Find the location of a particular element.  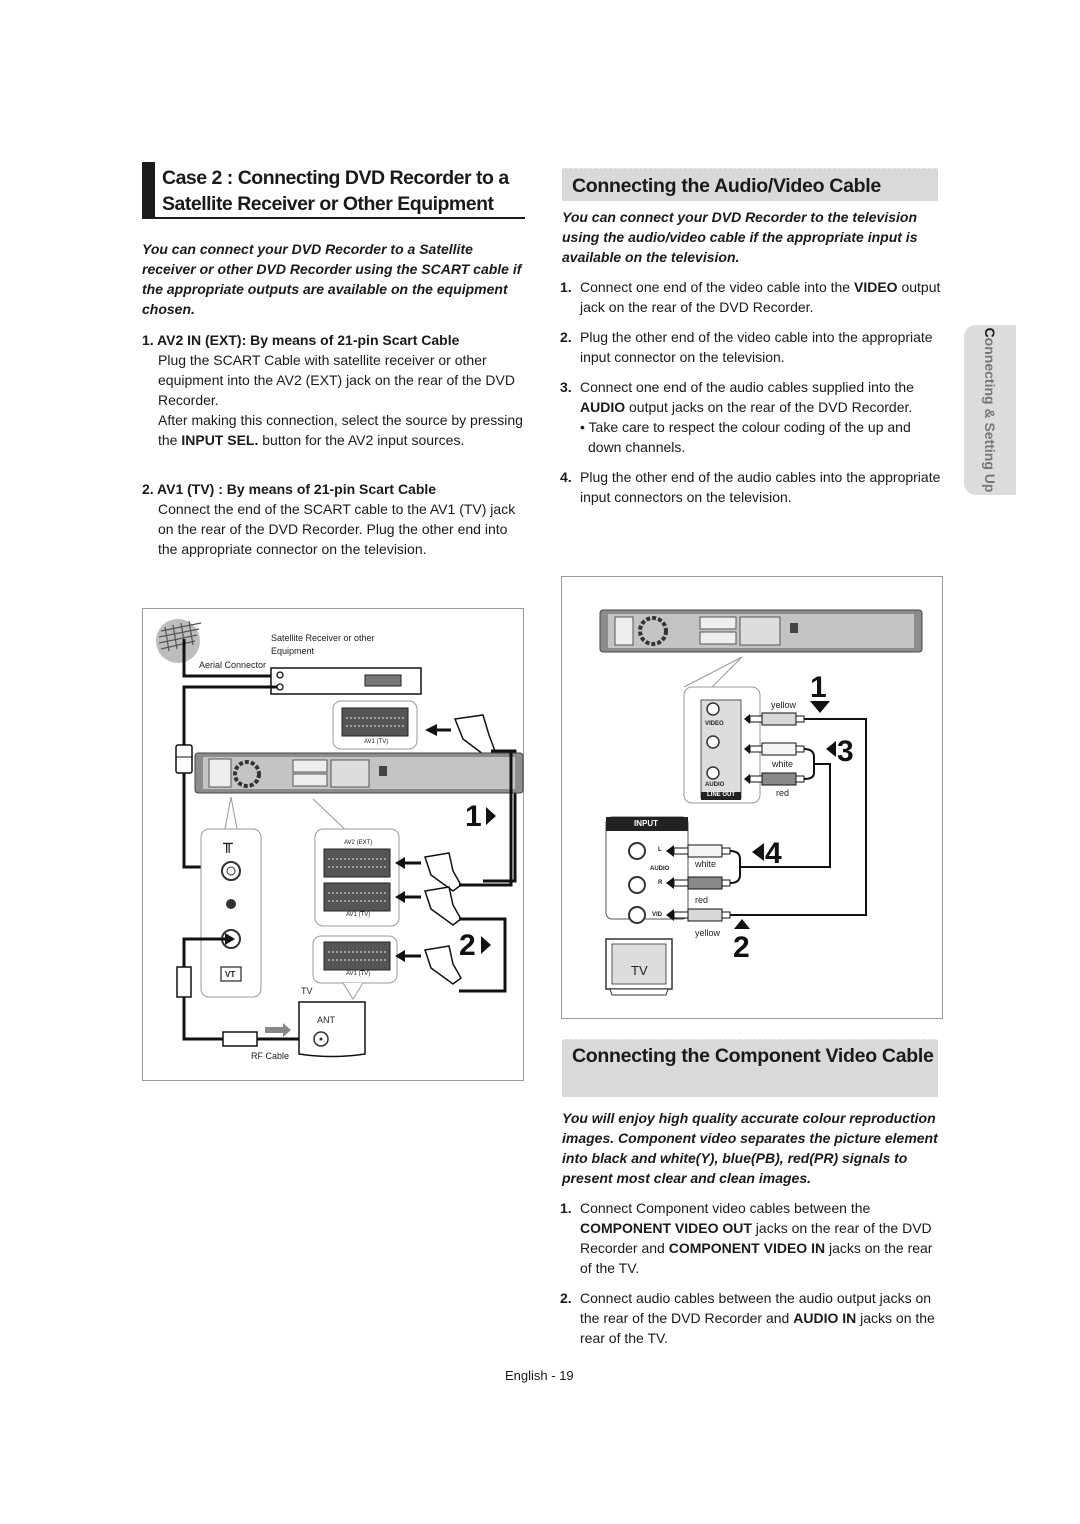

aerial-connector-label: Aerial Connector is located at coordinates (233, 665).